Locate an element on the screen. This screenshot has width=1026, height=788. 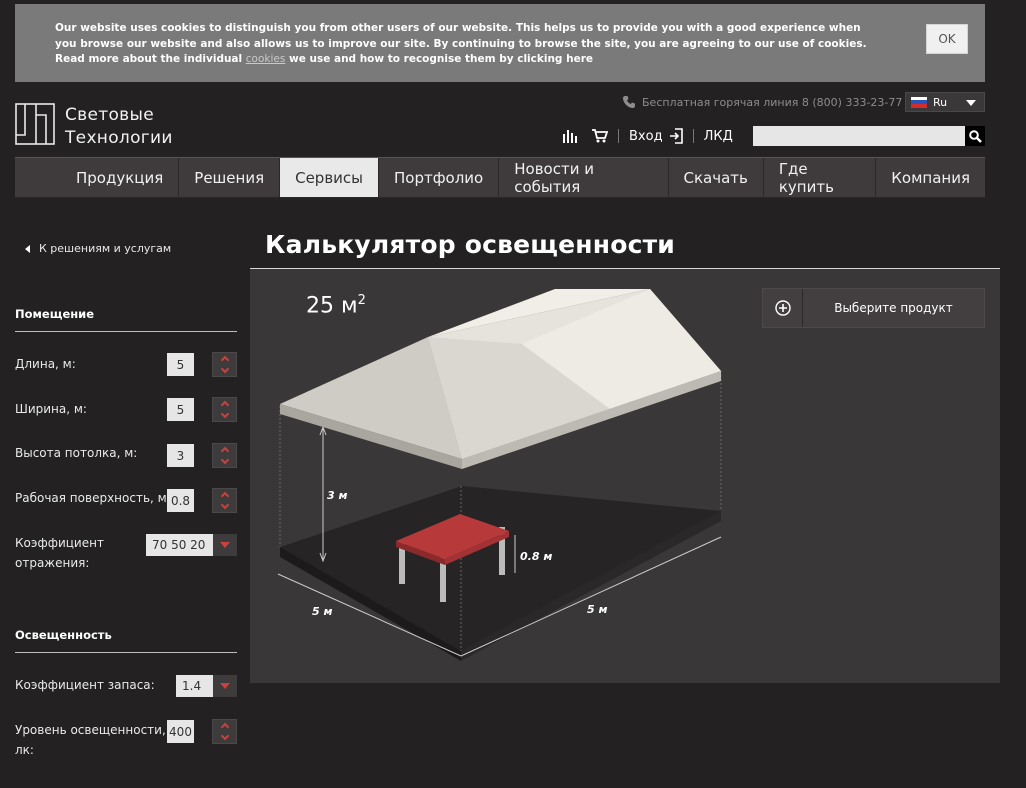
reserve-factor-value: 1.4 is located at coordinates (192, 686).